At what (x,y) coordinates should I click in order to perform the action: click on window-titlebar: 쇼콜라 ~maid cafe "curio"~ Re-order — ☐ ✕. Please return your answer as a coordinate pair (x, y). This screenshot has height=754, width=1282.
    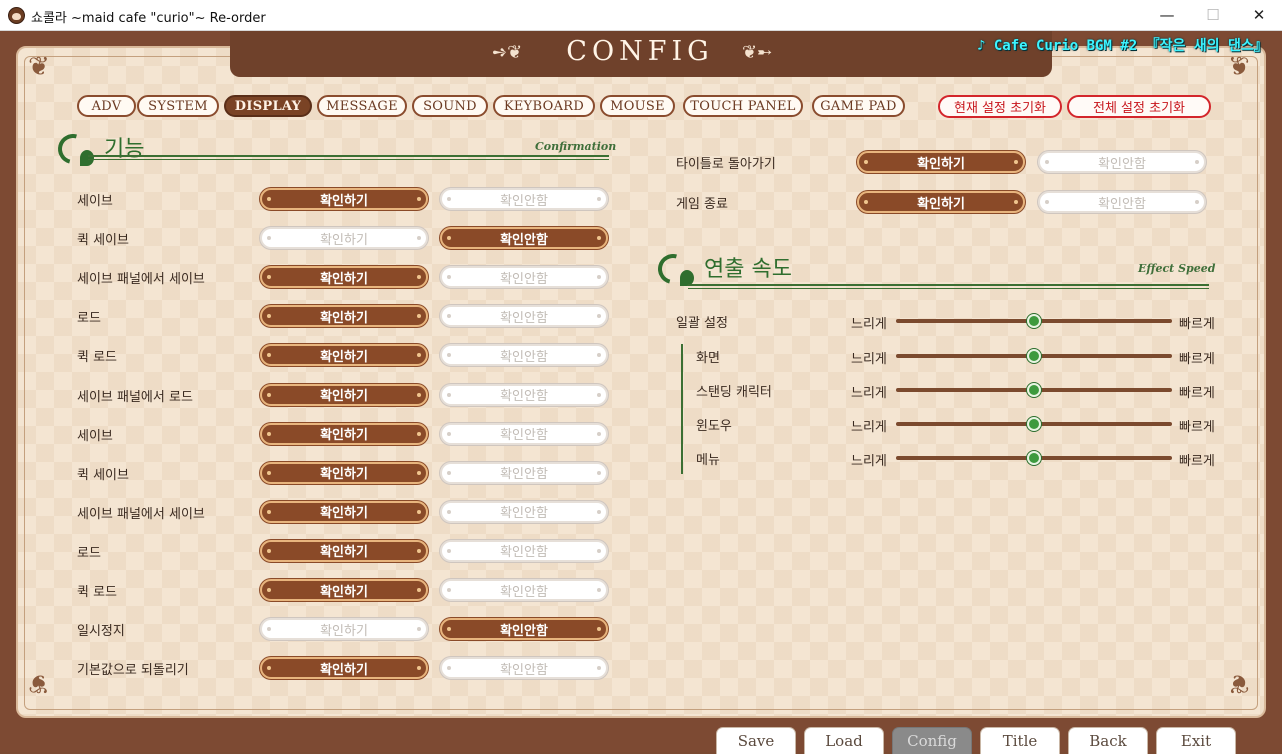
    Looking at the image, I should click on (641, 15).